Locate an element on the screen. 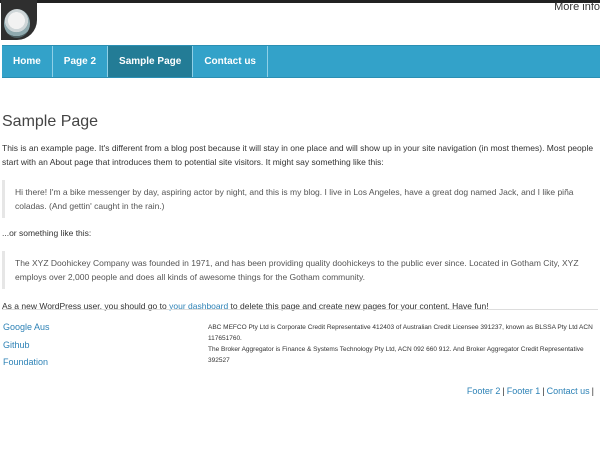 The image size is (600, 450). footer-bottom-links: Footer 2 | Footer 1 | Contact us | is located at coordinates (531, 391).